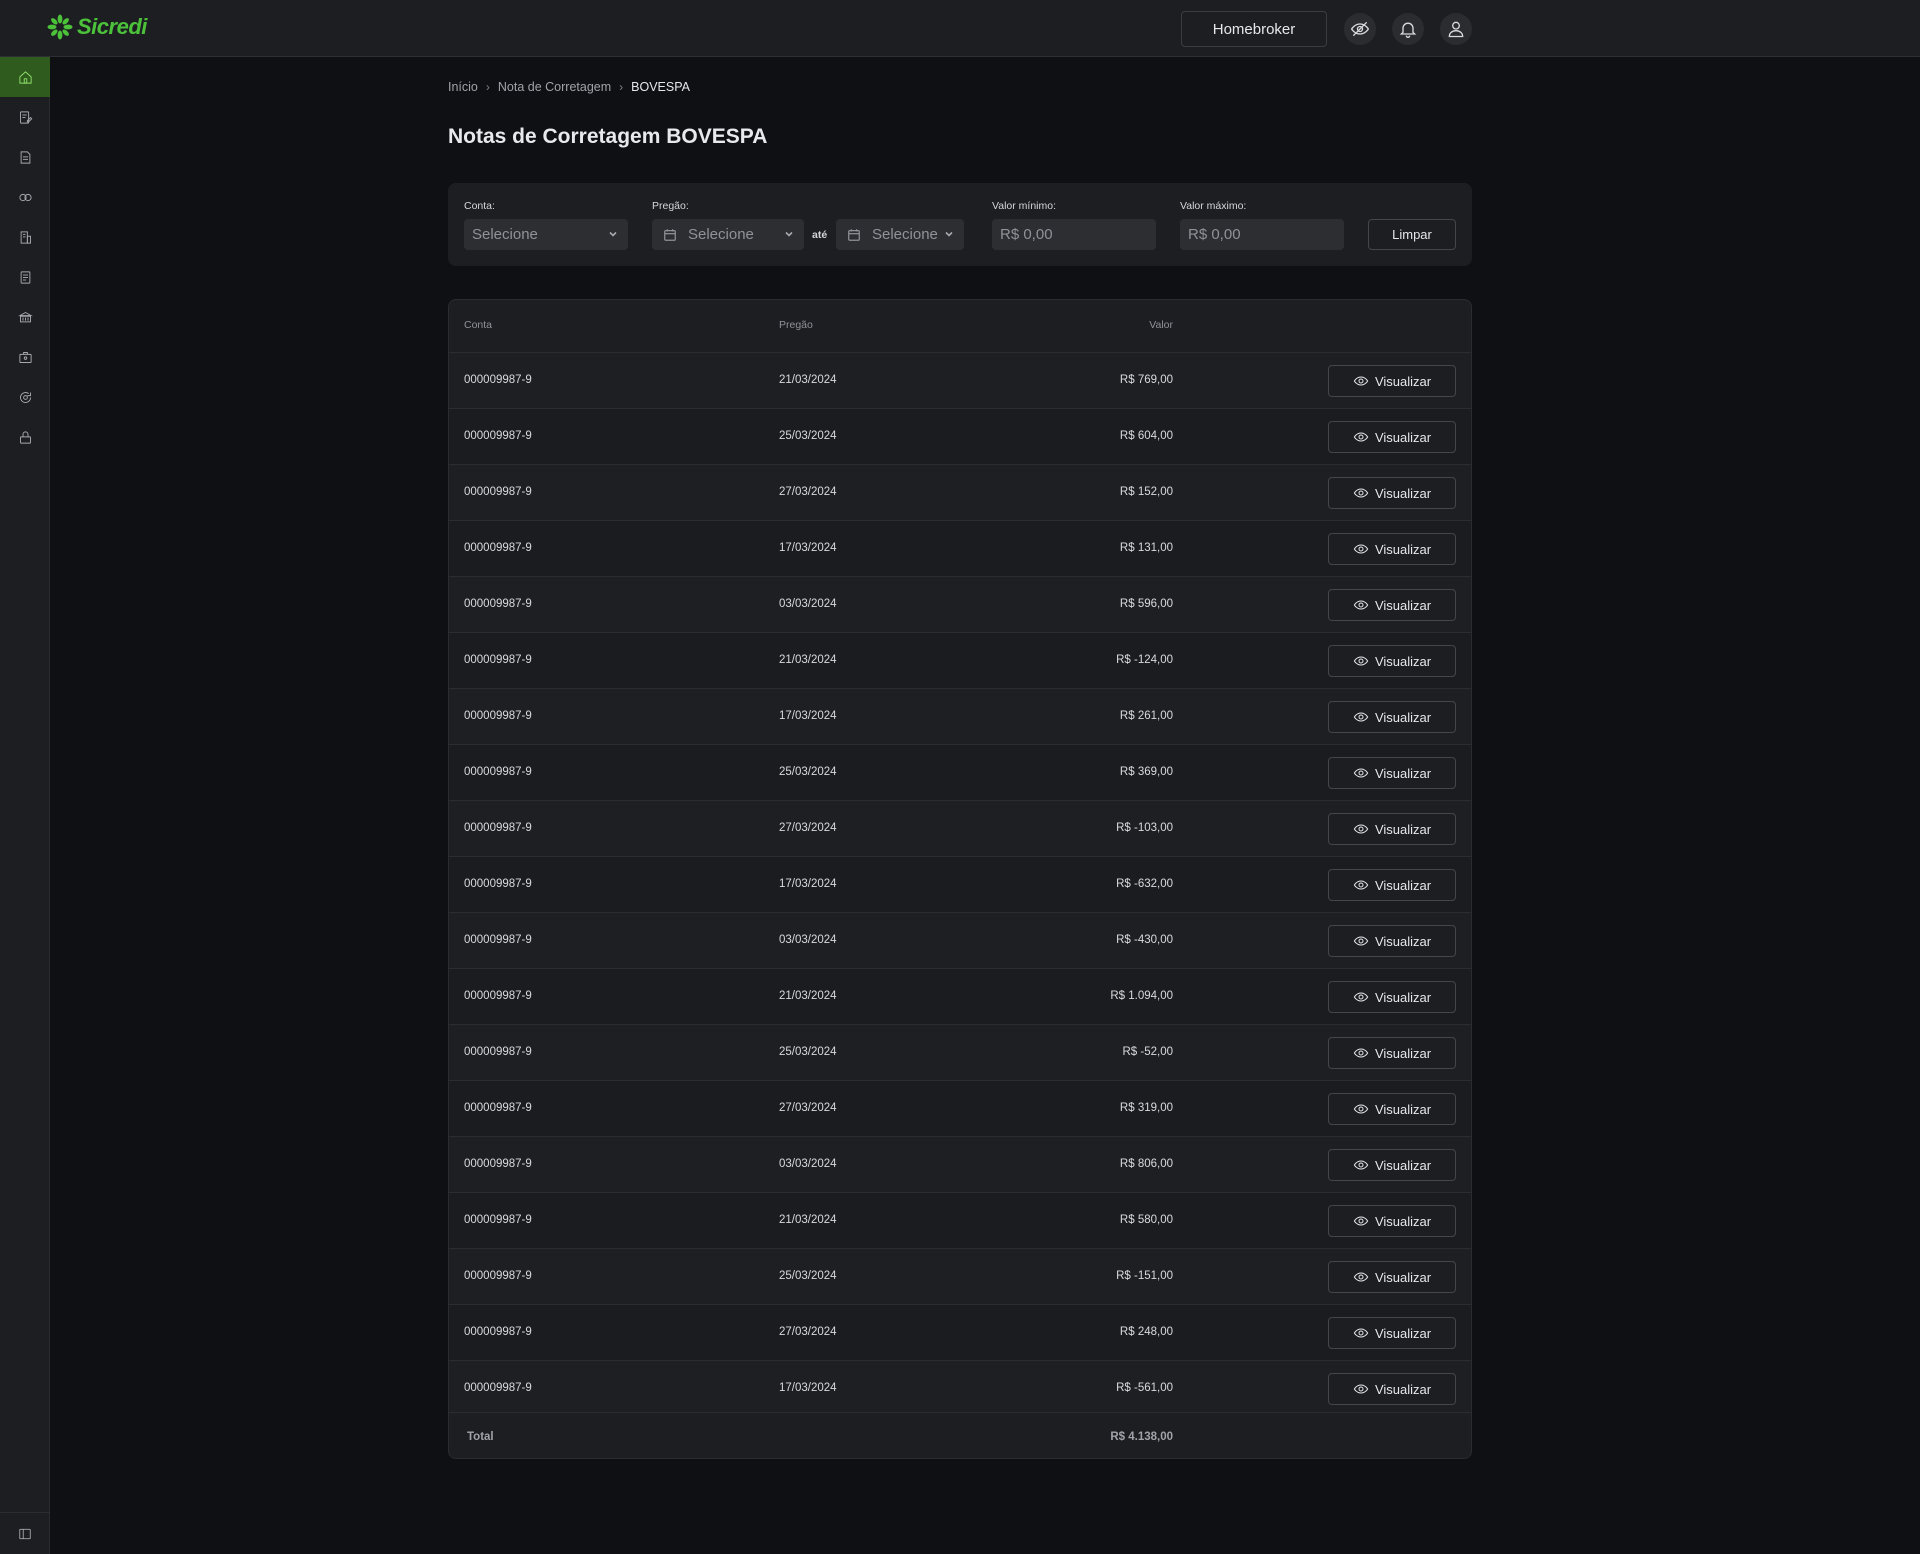 The image size is (1920, 1554). I want to click on user-icon, so click(1456, 29).